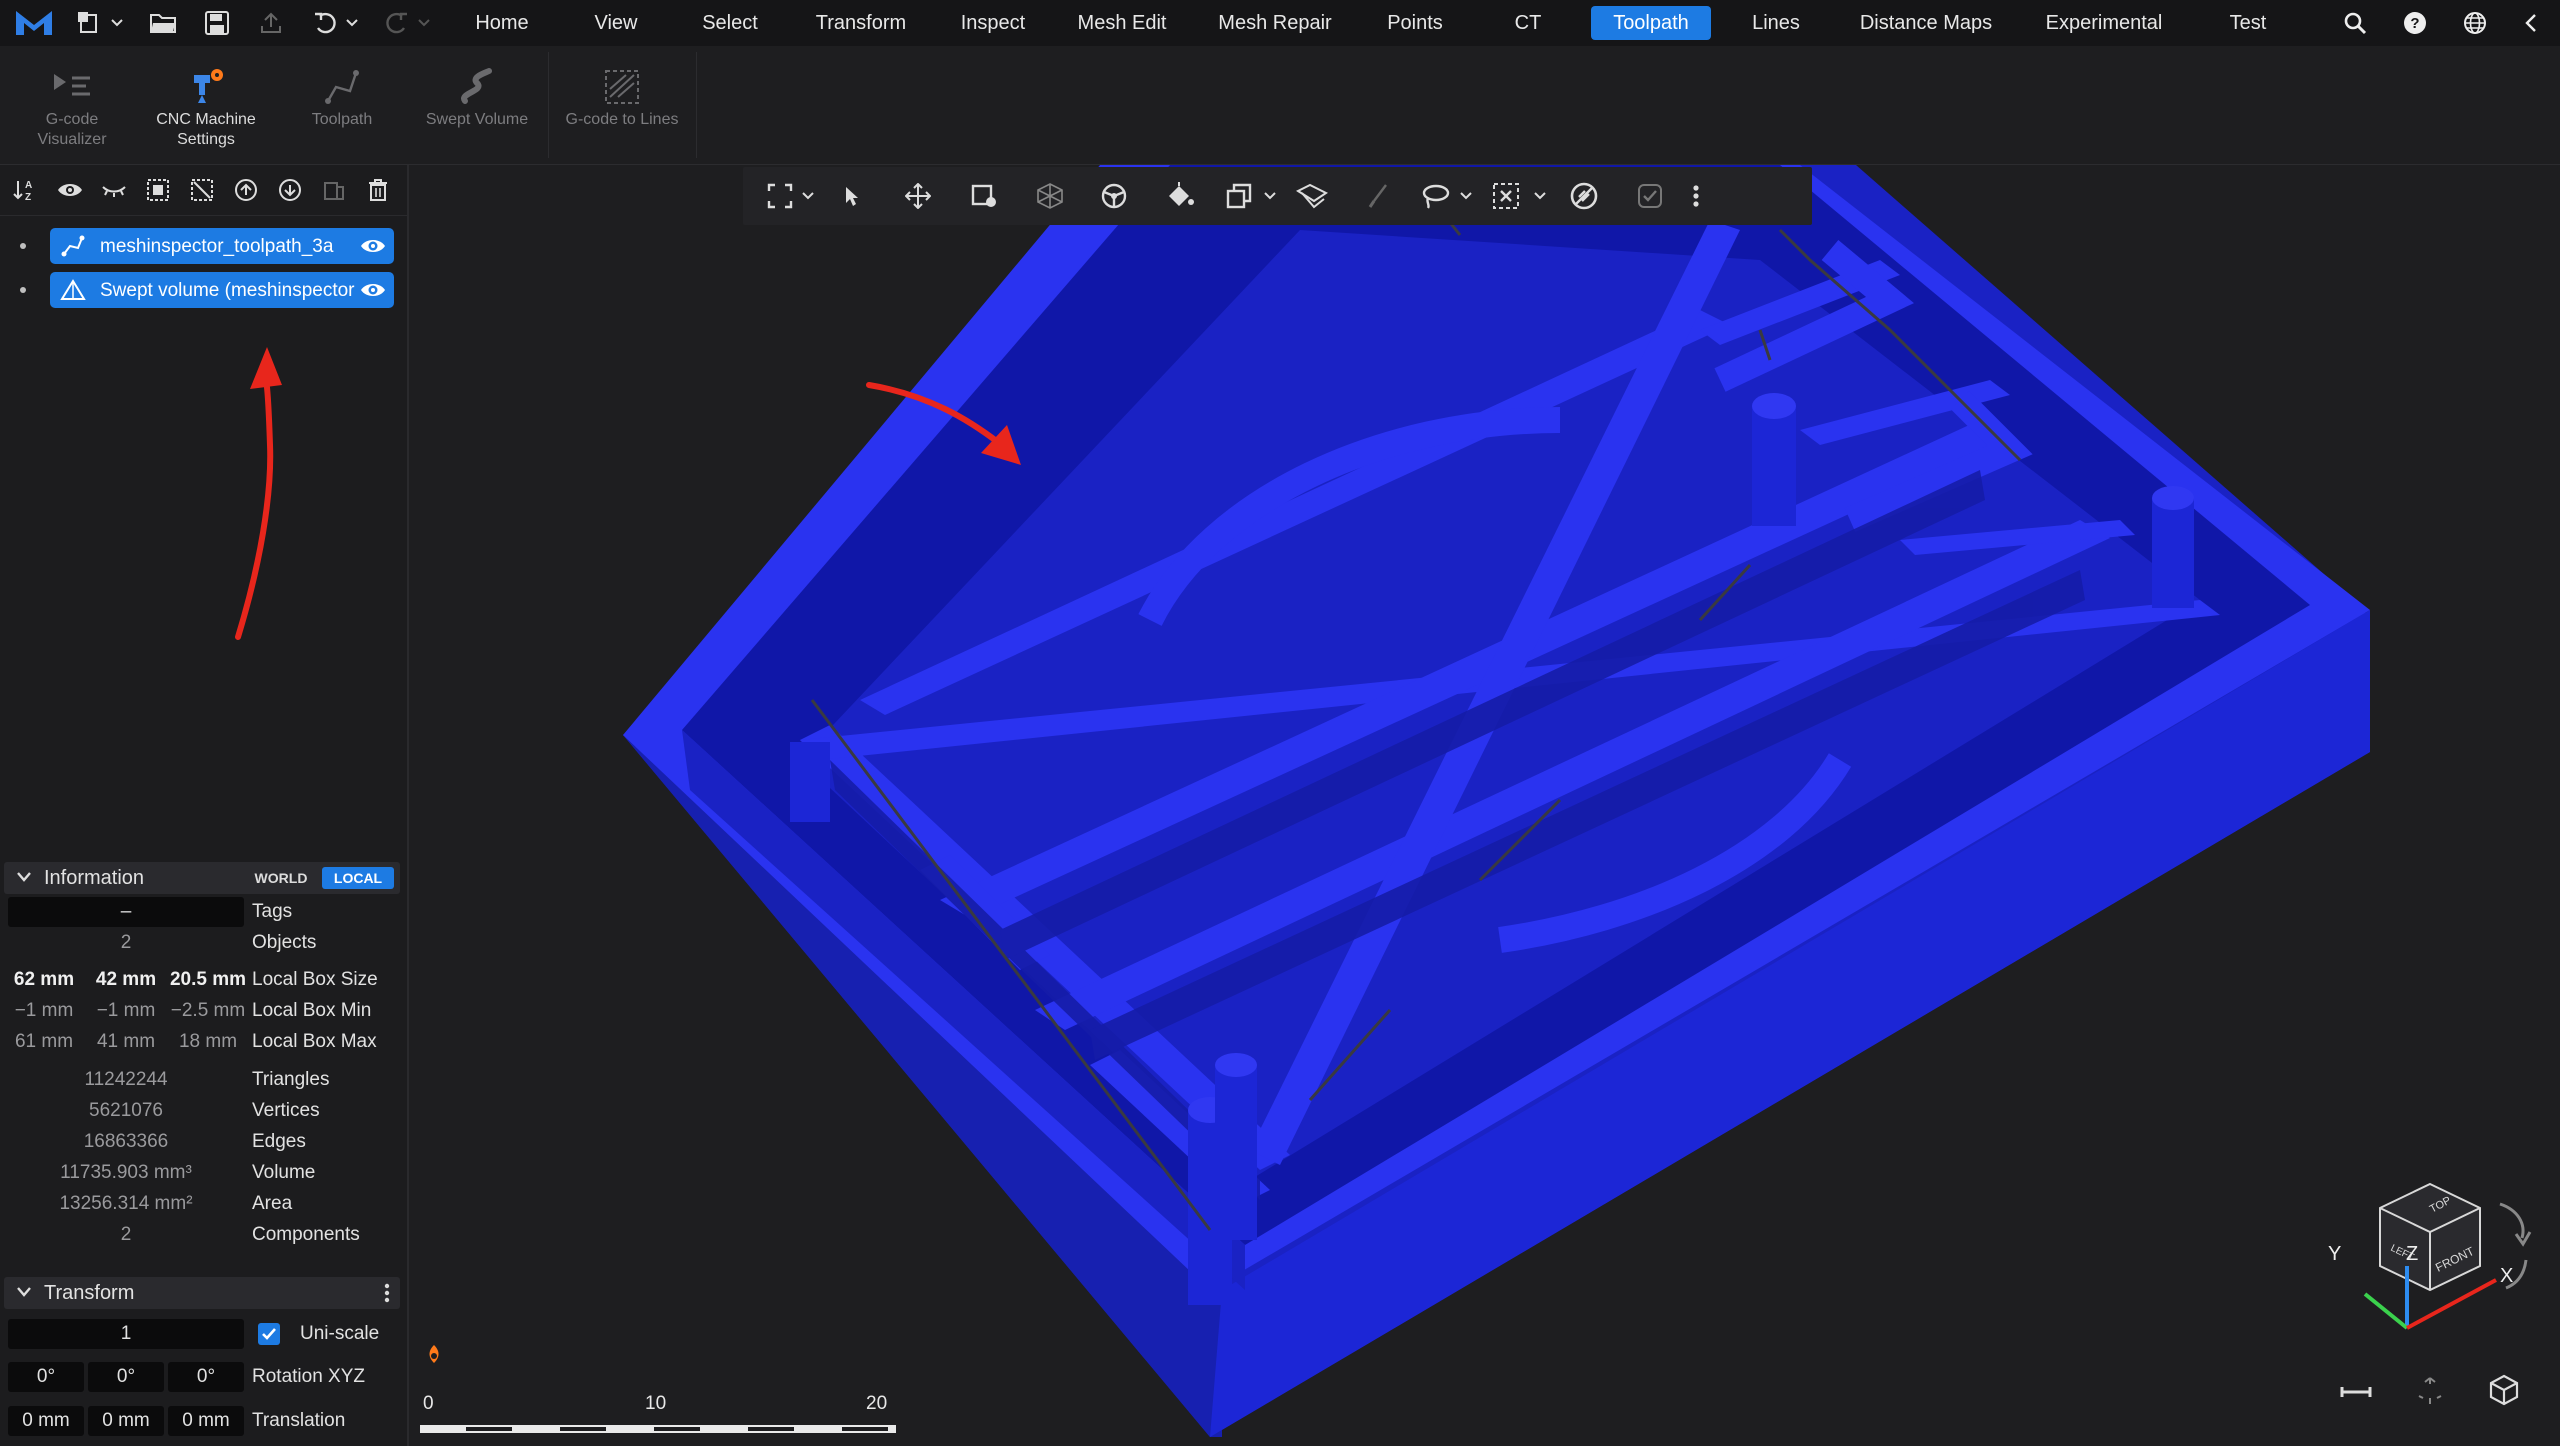 The width and height of the screenshot is (2560, 1446). I want to click on local-toggle: LOCAL, so click(358, 878).